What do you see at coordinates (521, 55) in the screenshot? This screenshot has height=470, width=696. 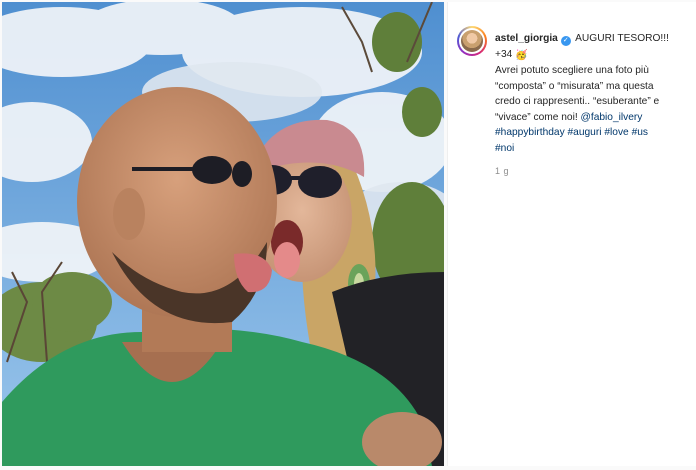 I see `party-hat-emoji-icon: 🥳` at bounding box center [521, 55].